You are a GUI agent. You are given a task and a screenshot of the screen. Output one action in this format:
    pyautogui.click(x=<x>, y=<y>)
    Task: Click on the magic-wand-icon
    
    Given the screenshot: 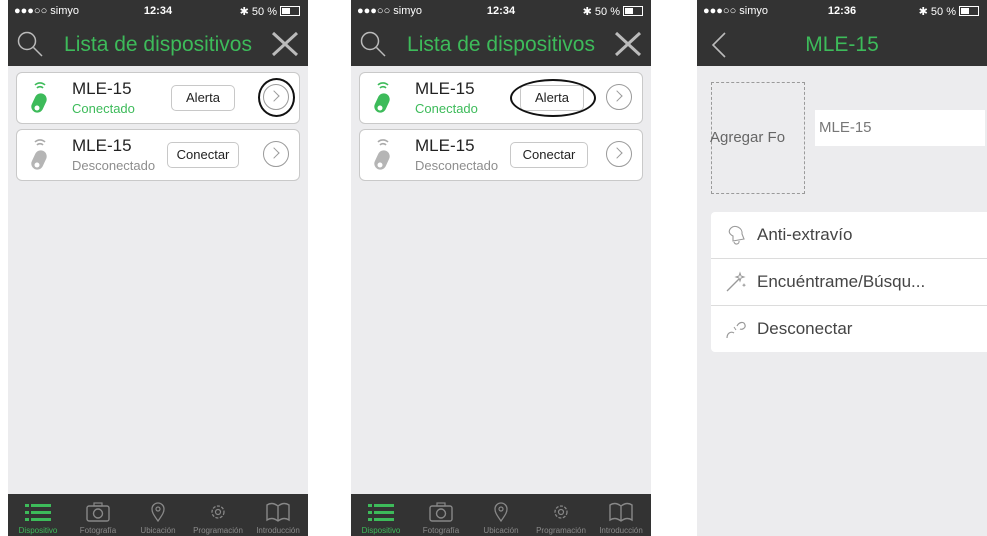 What is the action you would take?
    pyautogui.click(x=736, y=284)
    